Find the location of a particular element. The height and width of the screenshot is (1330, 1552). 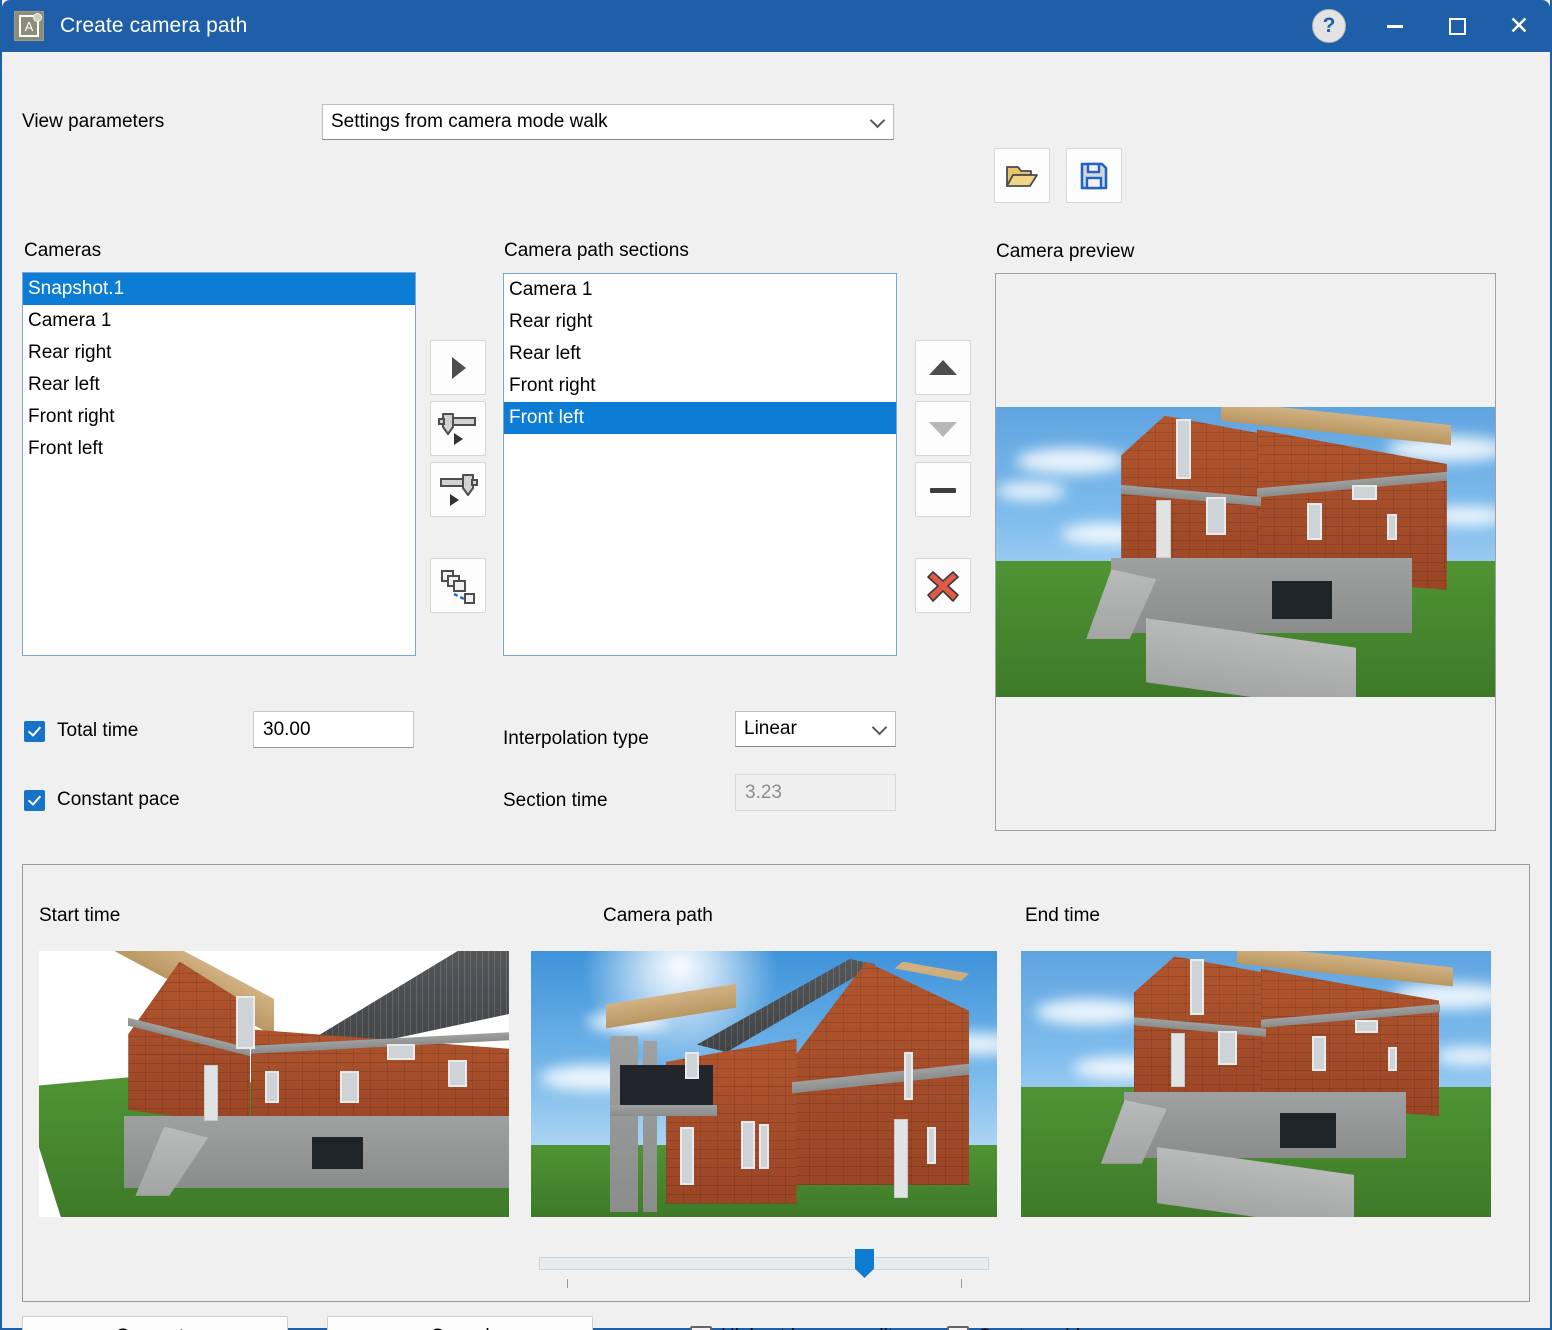

close-icon: ✕ is located at coordinates (1519, 25).